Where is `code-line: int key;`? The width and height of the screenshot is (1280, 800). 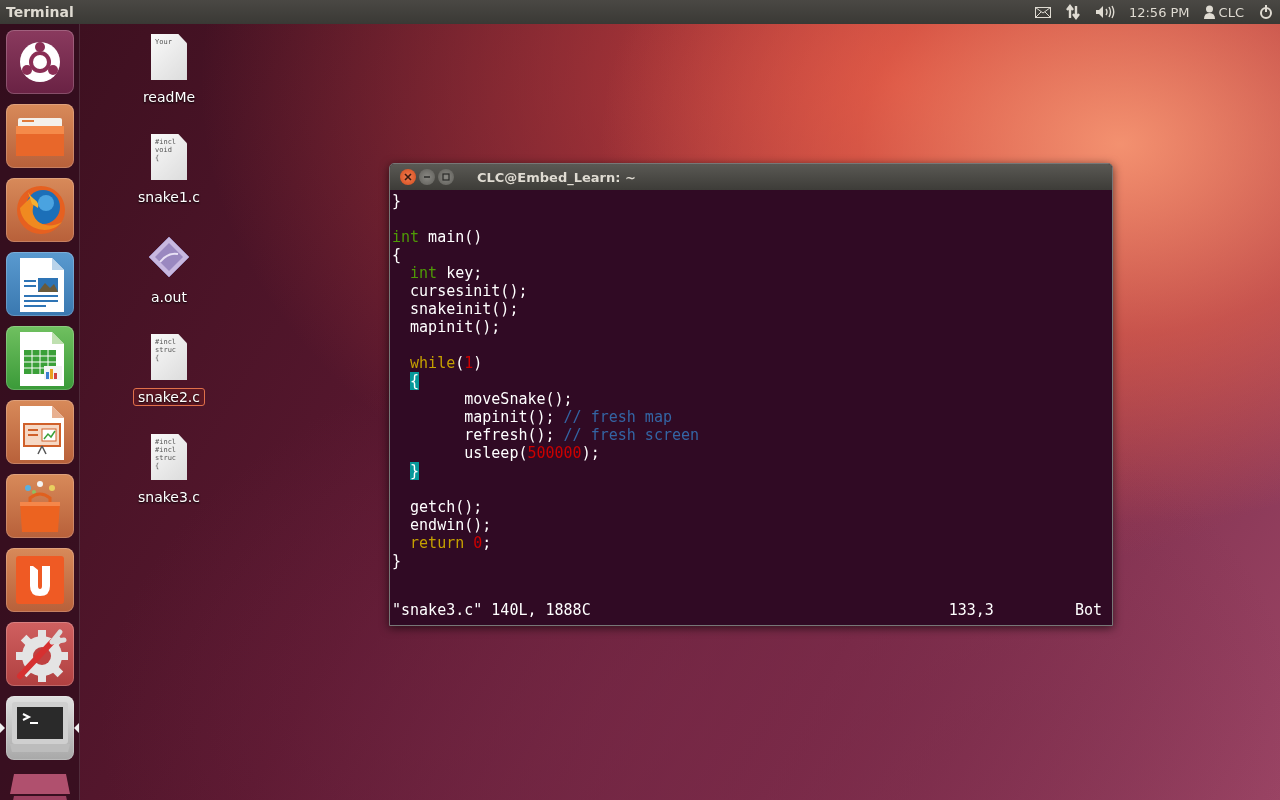
code-line: int key; is located at coordinates (446, 273).